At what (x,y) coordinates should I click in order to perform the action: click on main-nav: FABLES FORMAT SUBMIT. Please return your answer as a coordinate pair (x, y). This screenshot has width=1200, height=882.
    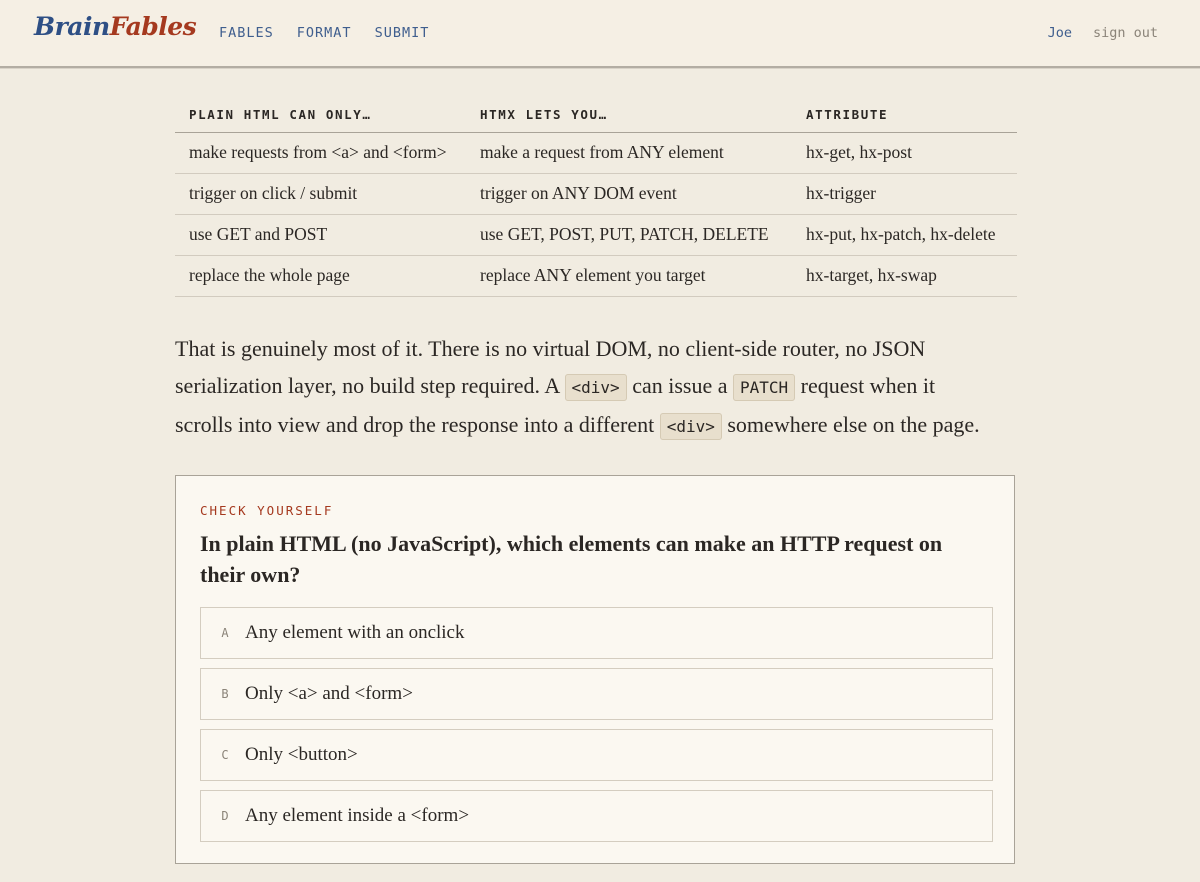
    Looking at the image, I should click on (324, 33).